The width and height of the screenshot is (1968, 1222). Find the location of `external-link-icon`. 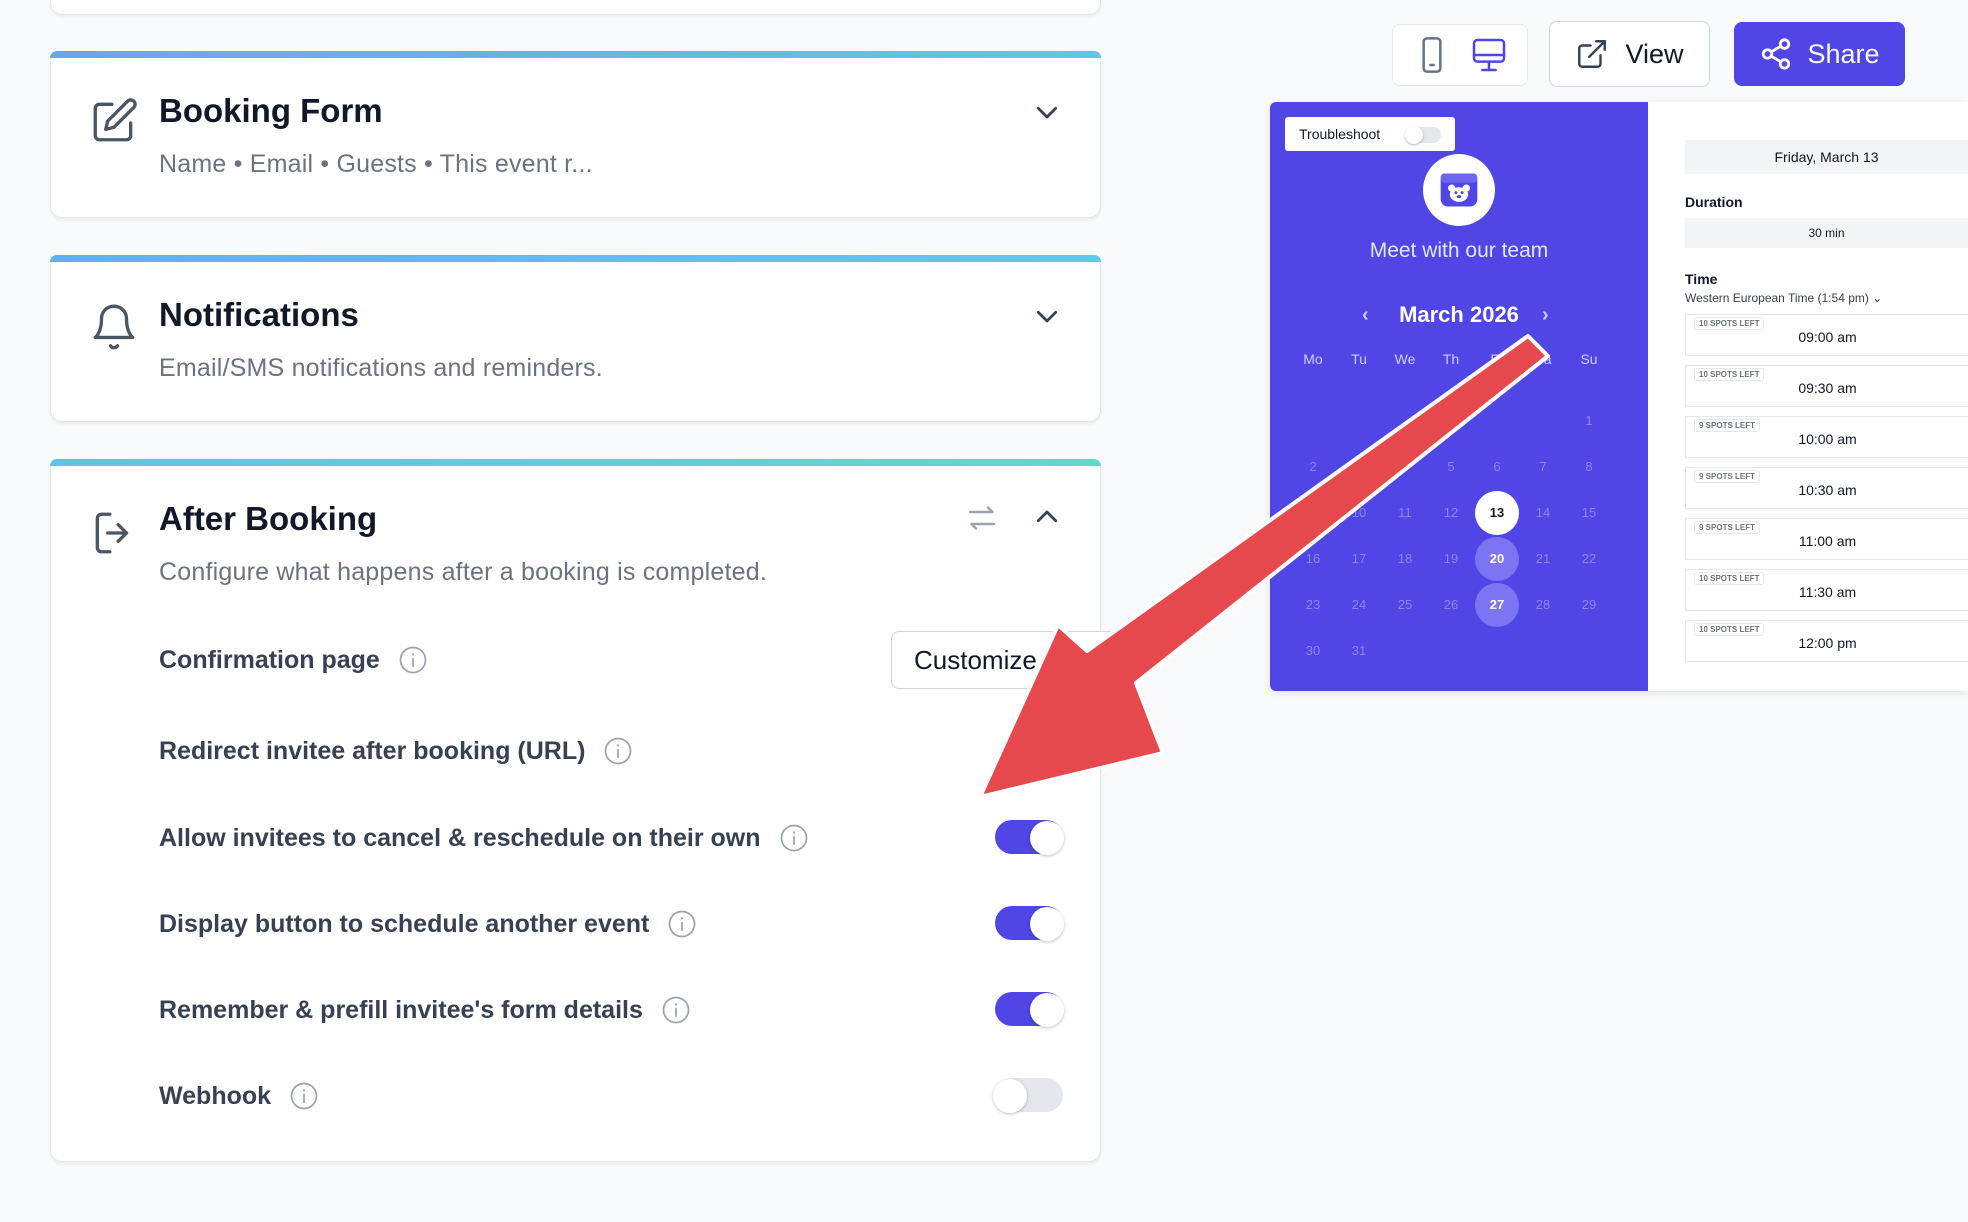

external-link-icon is located at coordinates (1592, 54).